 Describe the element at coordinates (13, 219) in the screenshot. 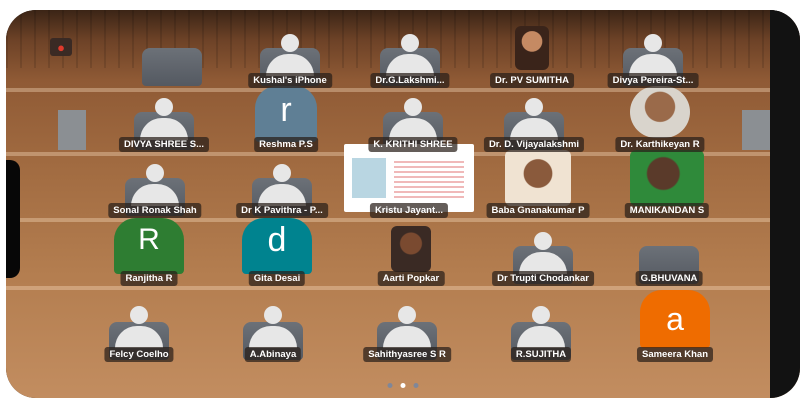

I see `device-notch` at that location.